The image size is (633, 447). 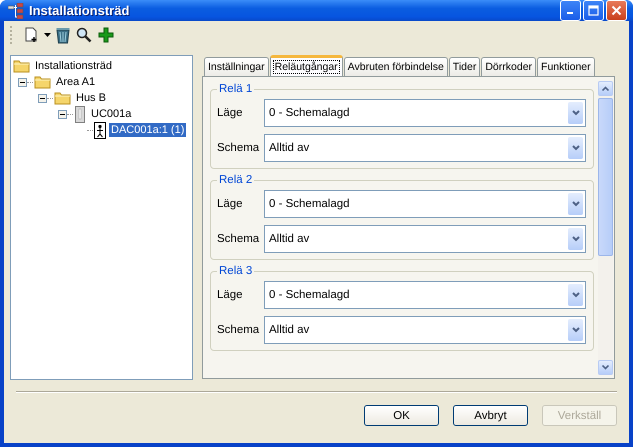 What do you see at coordinates (16, 10) in the screenshot?
I see `tree-app-icon` at bounding box center [16, 10].